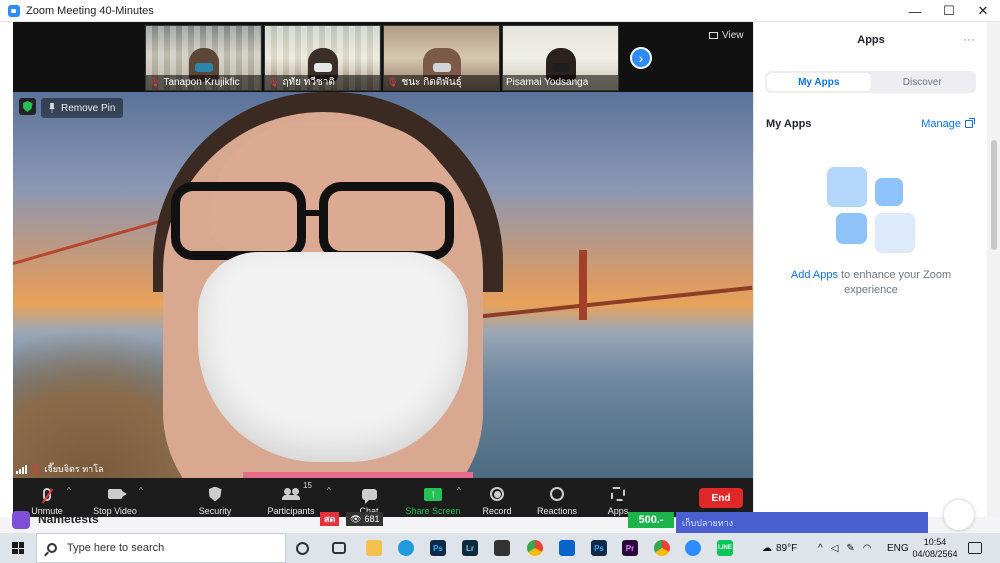  Describe the element at coordinates (560, 58) in the screenshot. I see `participant-thumbnail: Pisamai Yodsanga` at that location.